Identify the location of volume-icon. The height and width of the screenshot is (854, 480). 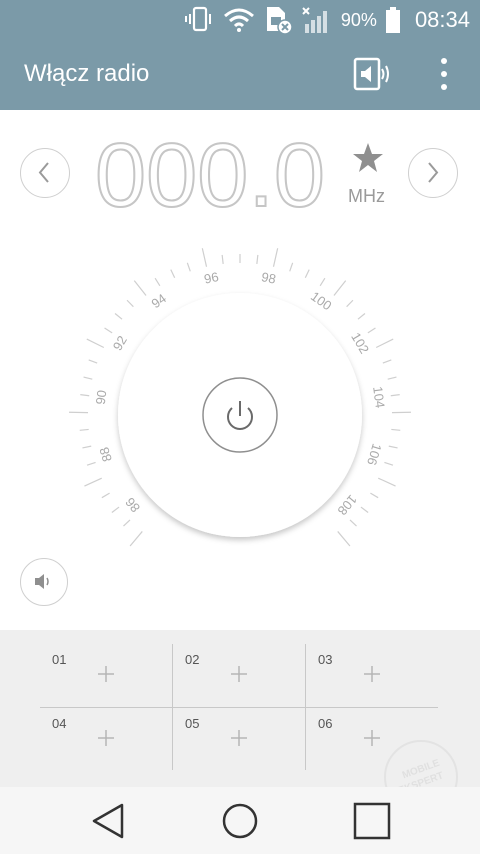
(42, 581).